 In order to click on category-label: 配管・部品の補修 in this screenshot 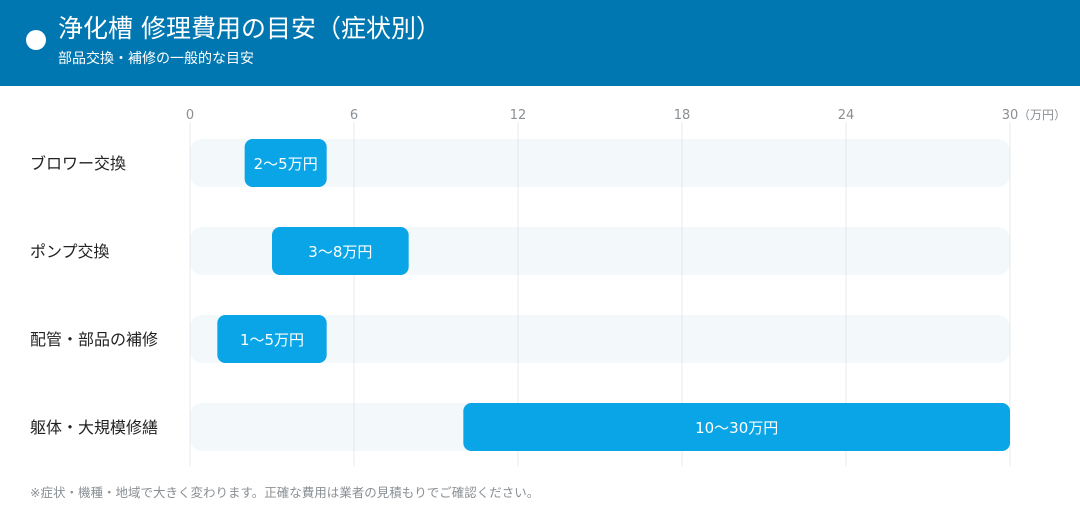, I will do `click(94, 339)`.